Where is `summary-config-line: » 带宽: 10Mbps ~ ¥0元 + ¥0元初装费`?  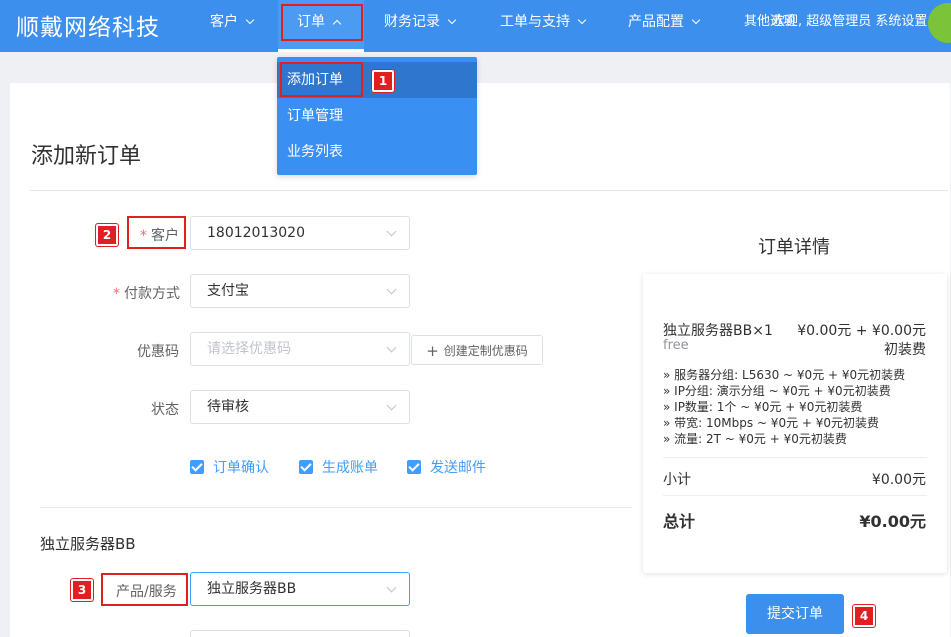
summary-config-line: » 带宽: 10Mbps ~ ¥0元 + ¥0元初装费 is located at coordinates (771, 423).